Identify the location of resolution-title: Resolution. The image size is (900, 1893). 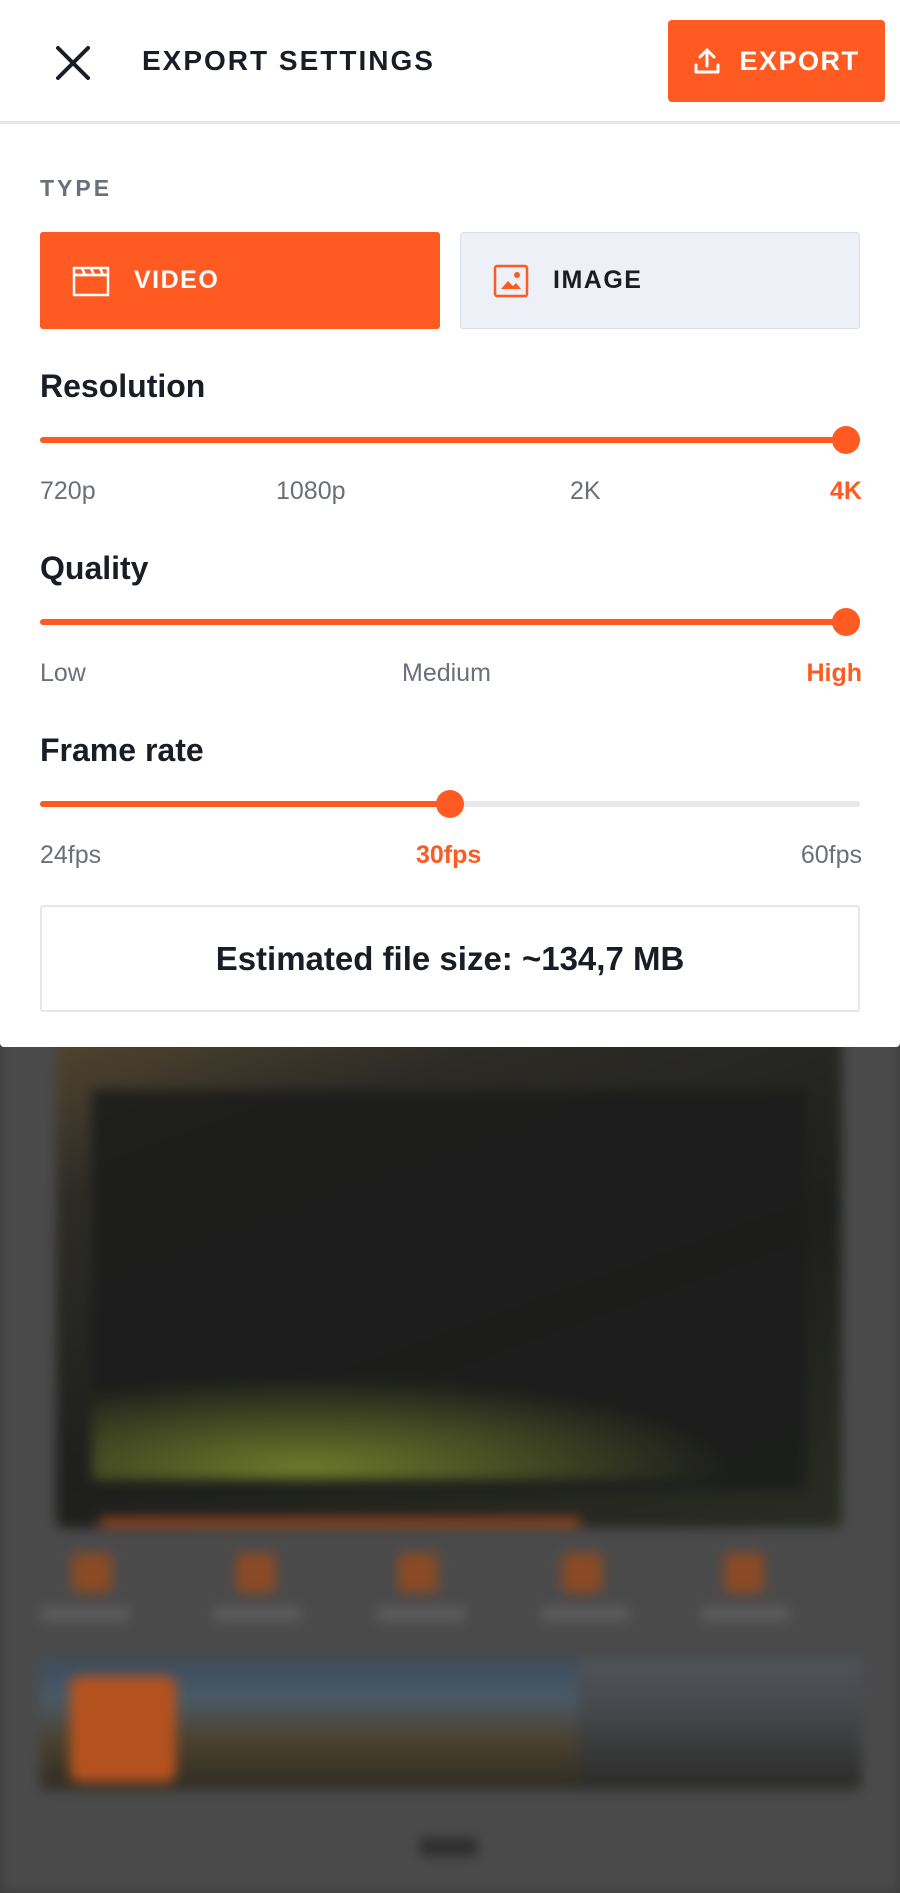
(123, 386).